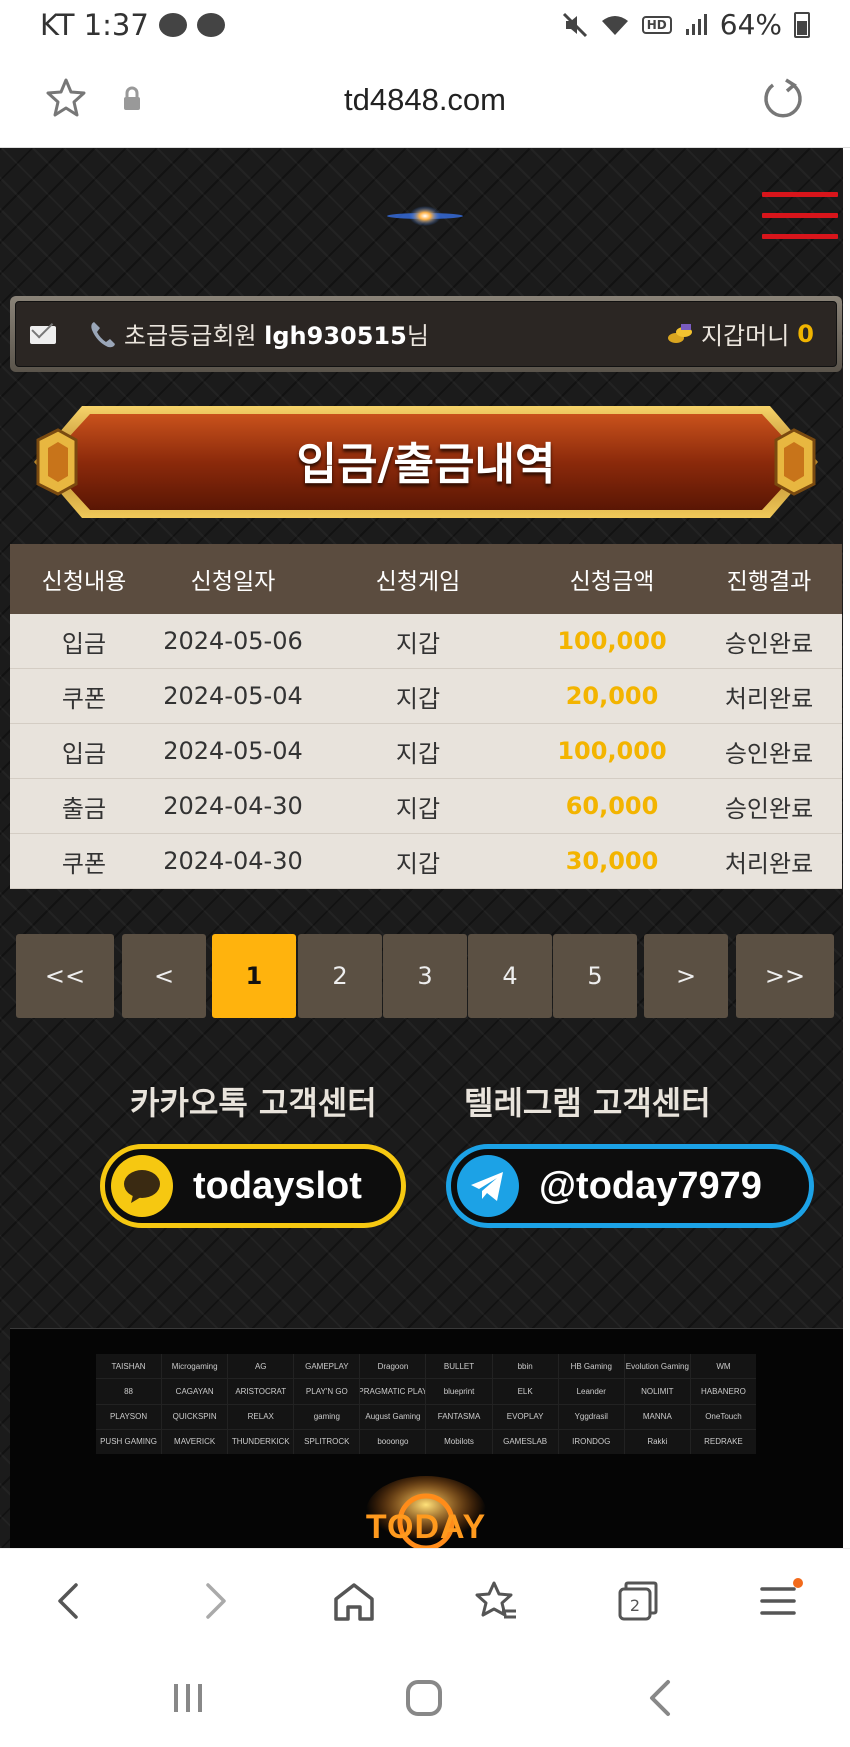 Image resolution: width=850 pixels, height=1747 pixels. Describe the element at coordinates (233, 582) in the screenshot. I see `header-date: 신청일자` at that location.